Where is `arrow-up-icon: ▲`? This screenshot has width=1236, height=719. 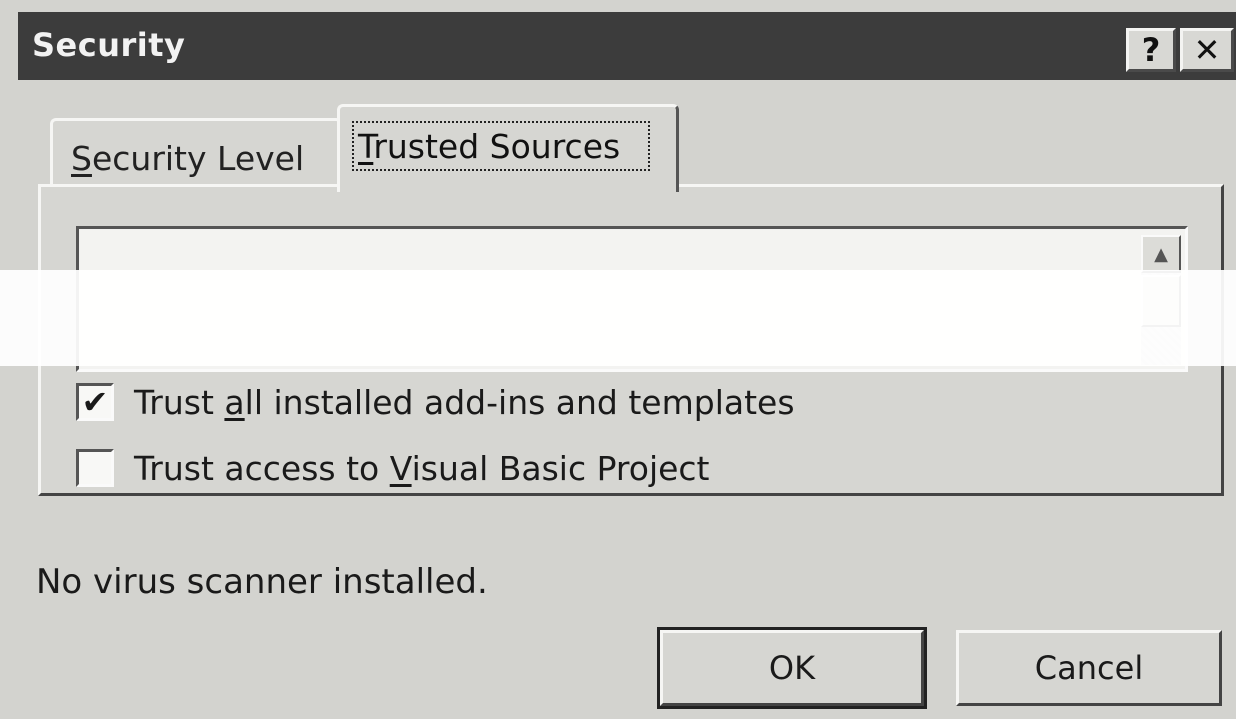
arrow-up-icon: ▲ is located at coordinates (1161, 254).